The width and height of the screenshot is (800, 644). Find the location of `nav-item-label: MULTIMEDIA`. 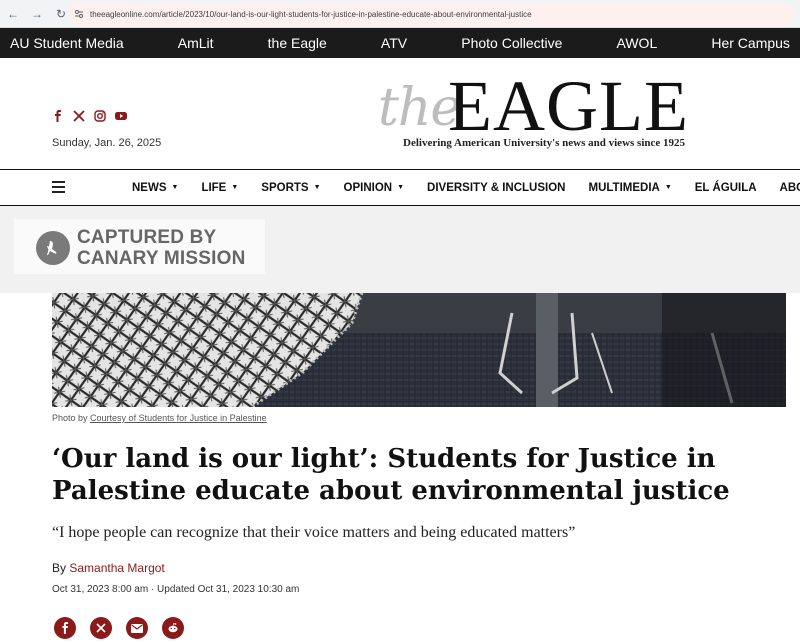

nav-item-label: MULTIMEDIA is located at coordinates (624, 187).